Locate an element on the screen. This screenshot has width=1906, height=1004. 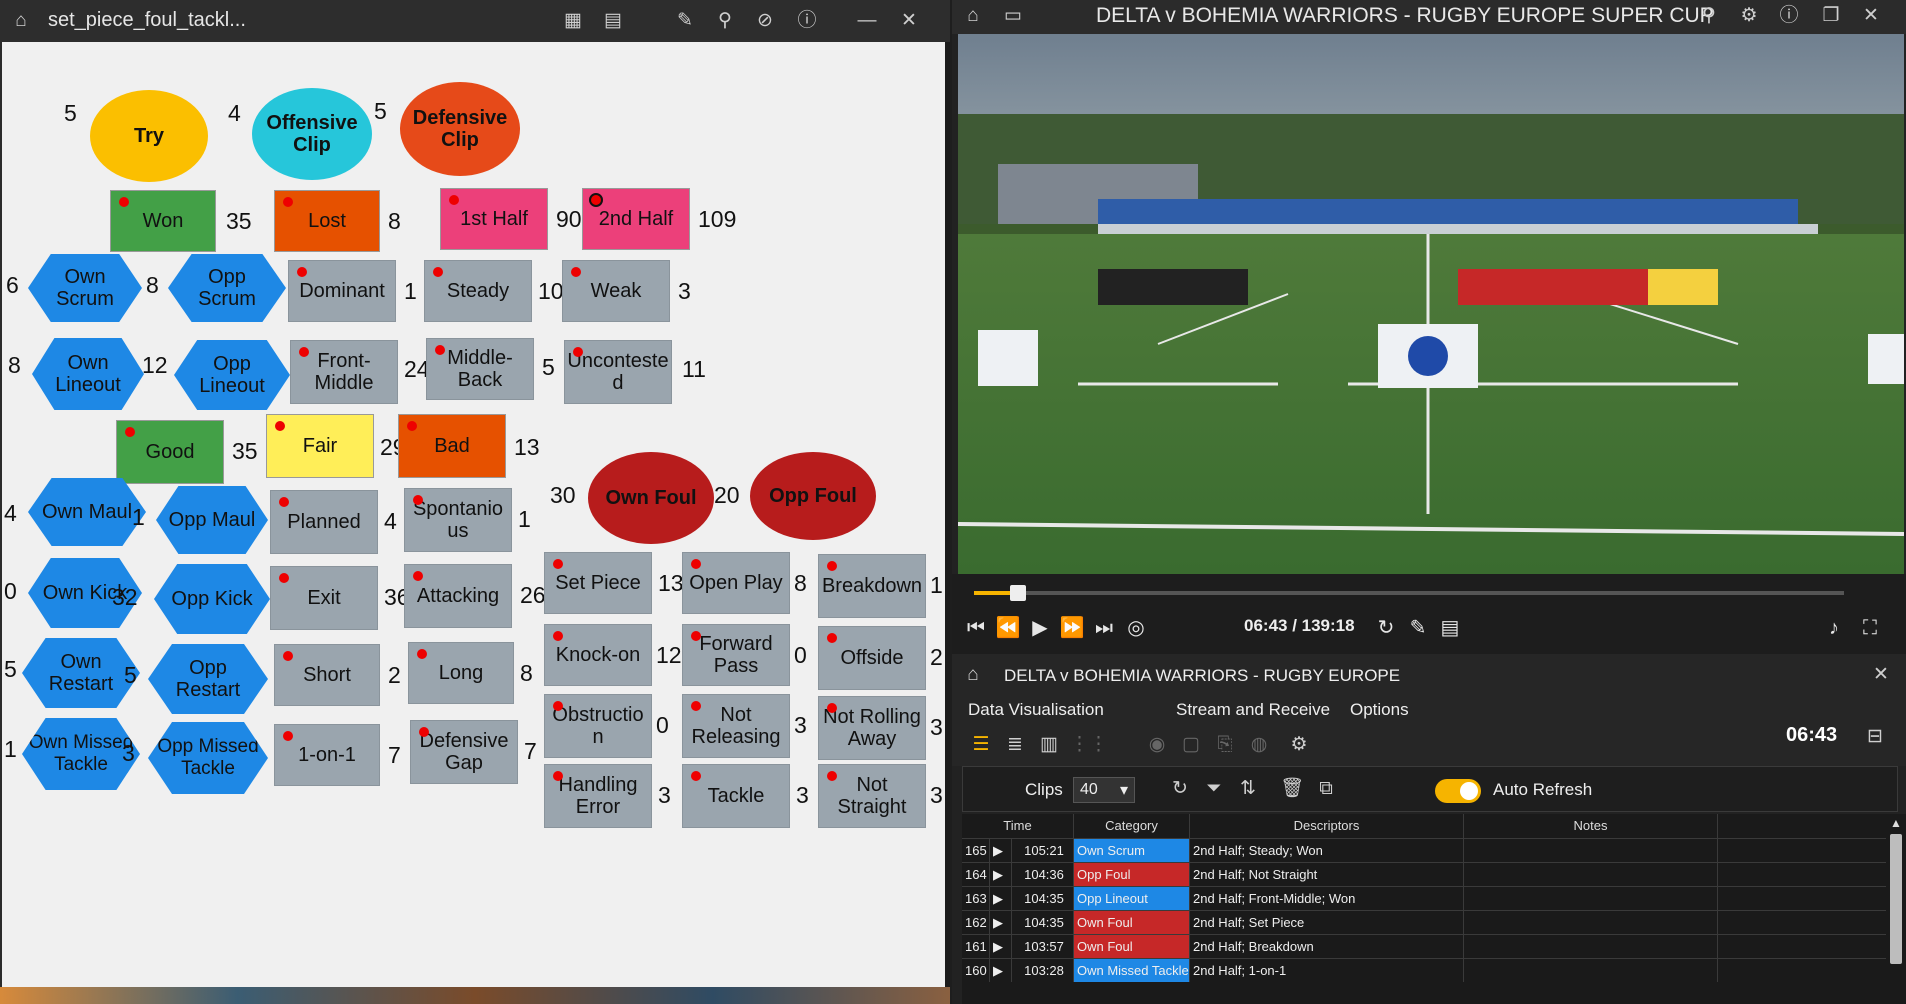
tag-uncontested: Unconteste d is located at coordinates (618, 372).